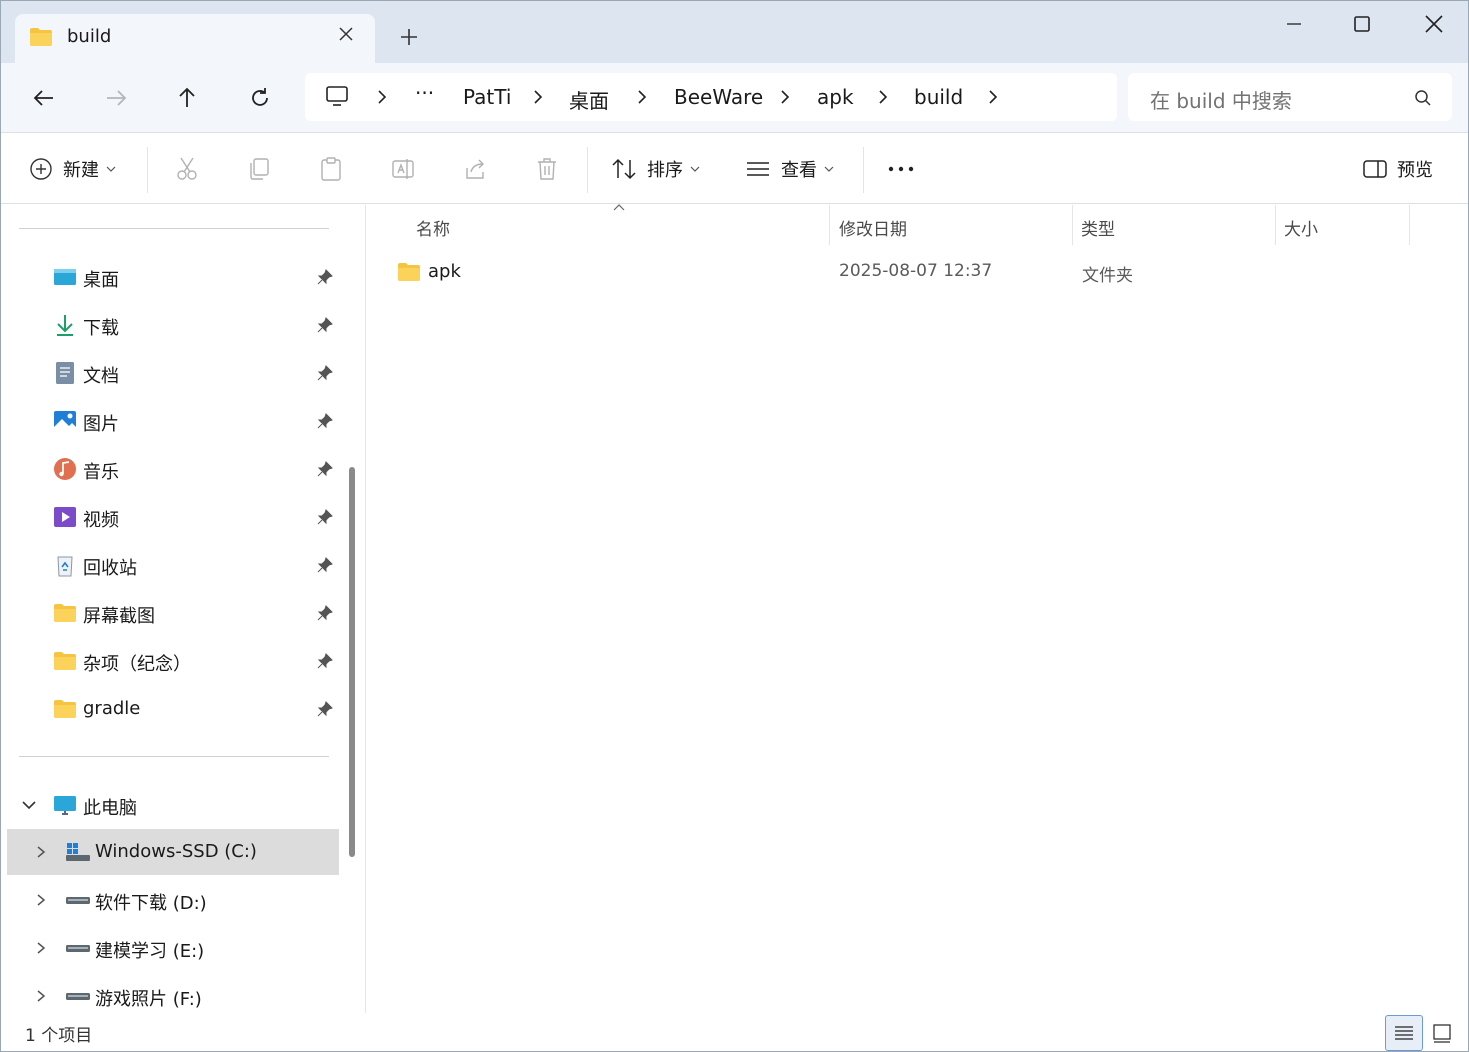 Image resolution: width=1469 pixels, height=1052 pixels. I want to click on share-icon, so click(475, 169).